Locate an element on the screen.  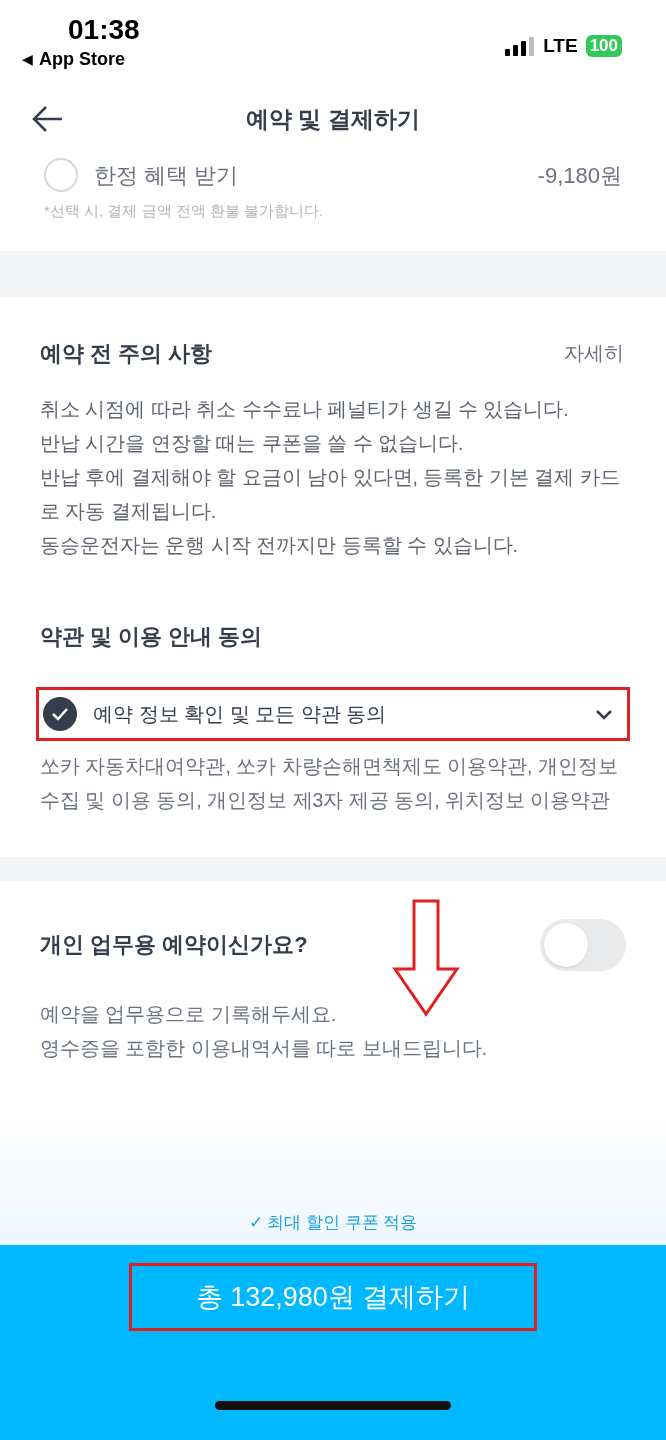
coupon-note: ✓ 최대 할인 쿠폰 적용 is located at coordinates (333, 1222).